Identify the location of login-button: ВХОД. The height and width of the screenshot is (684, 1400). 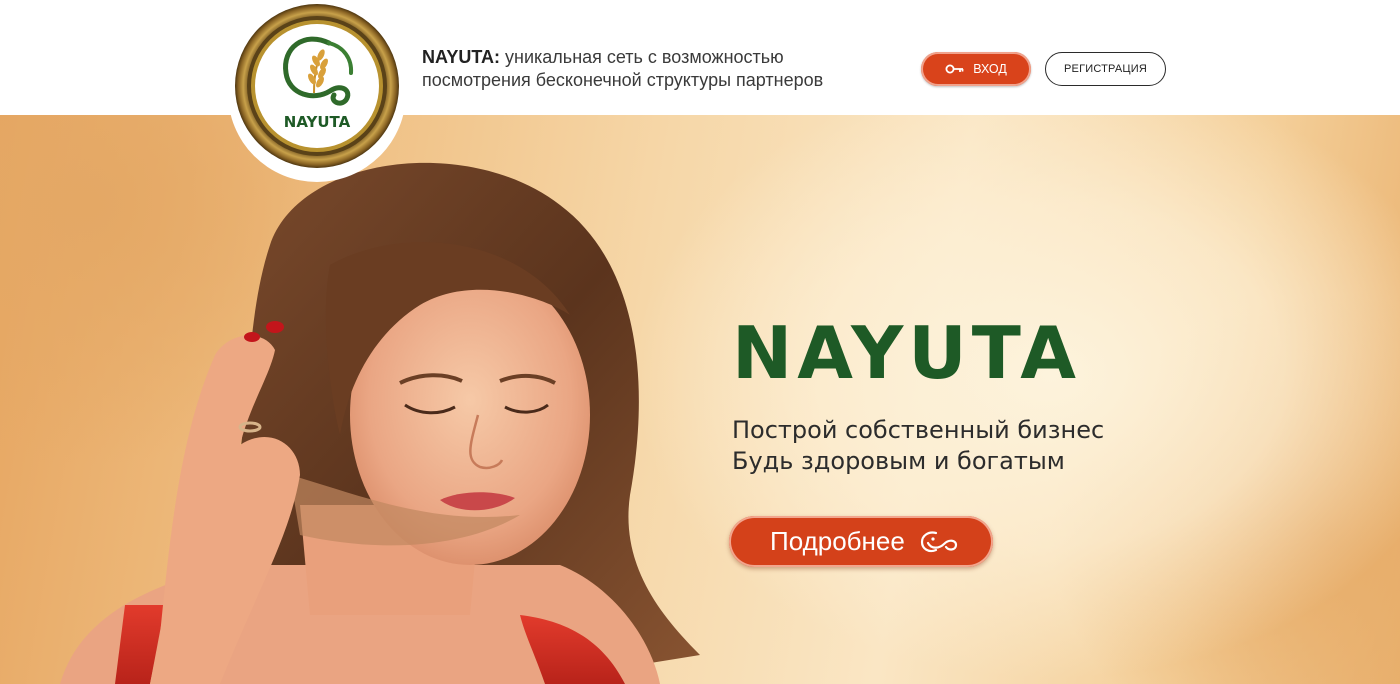
(976, 69).